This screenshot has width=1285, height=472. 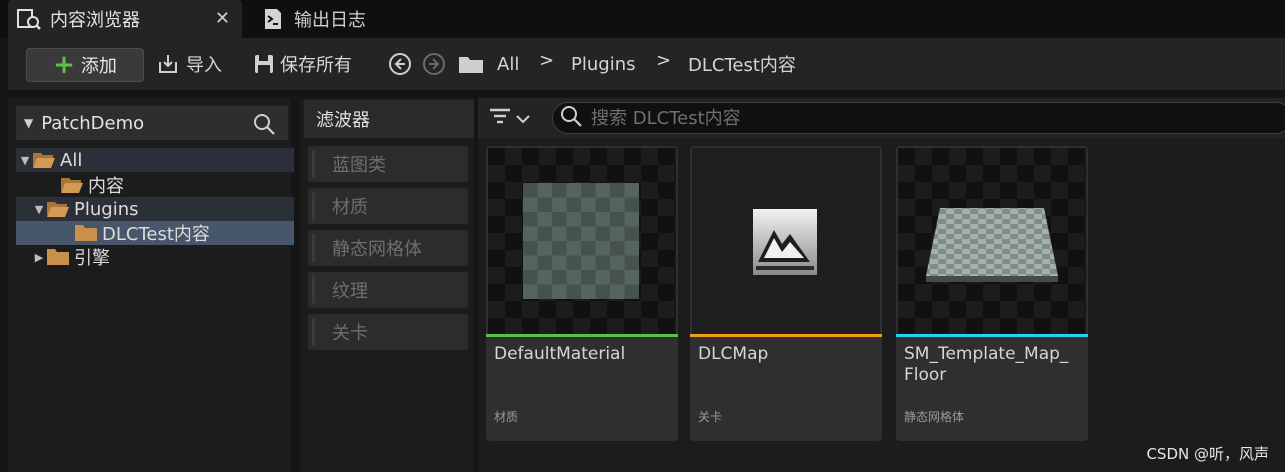 What do you see at coordinates (92, 258) in the screenshot?
I see `tree-item-label: 引擎` at bounding box center [92, 258].